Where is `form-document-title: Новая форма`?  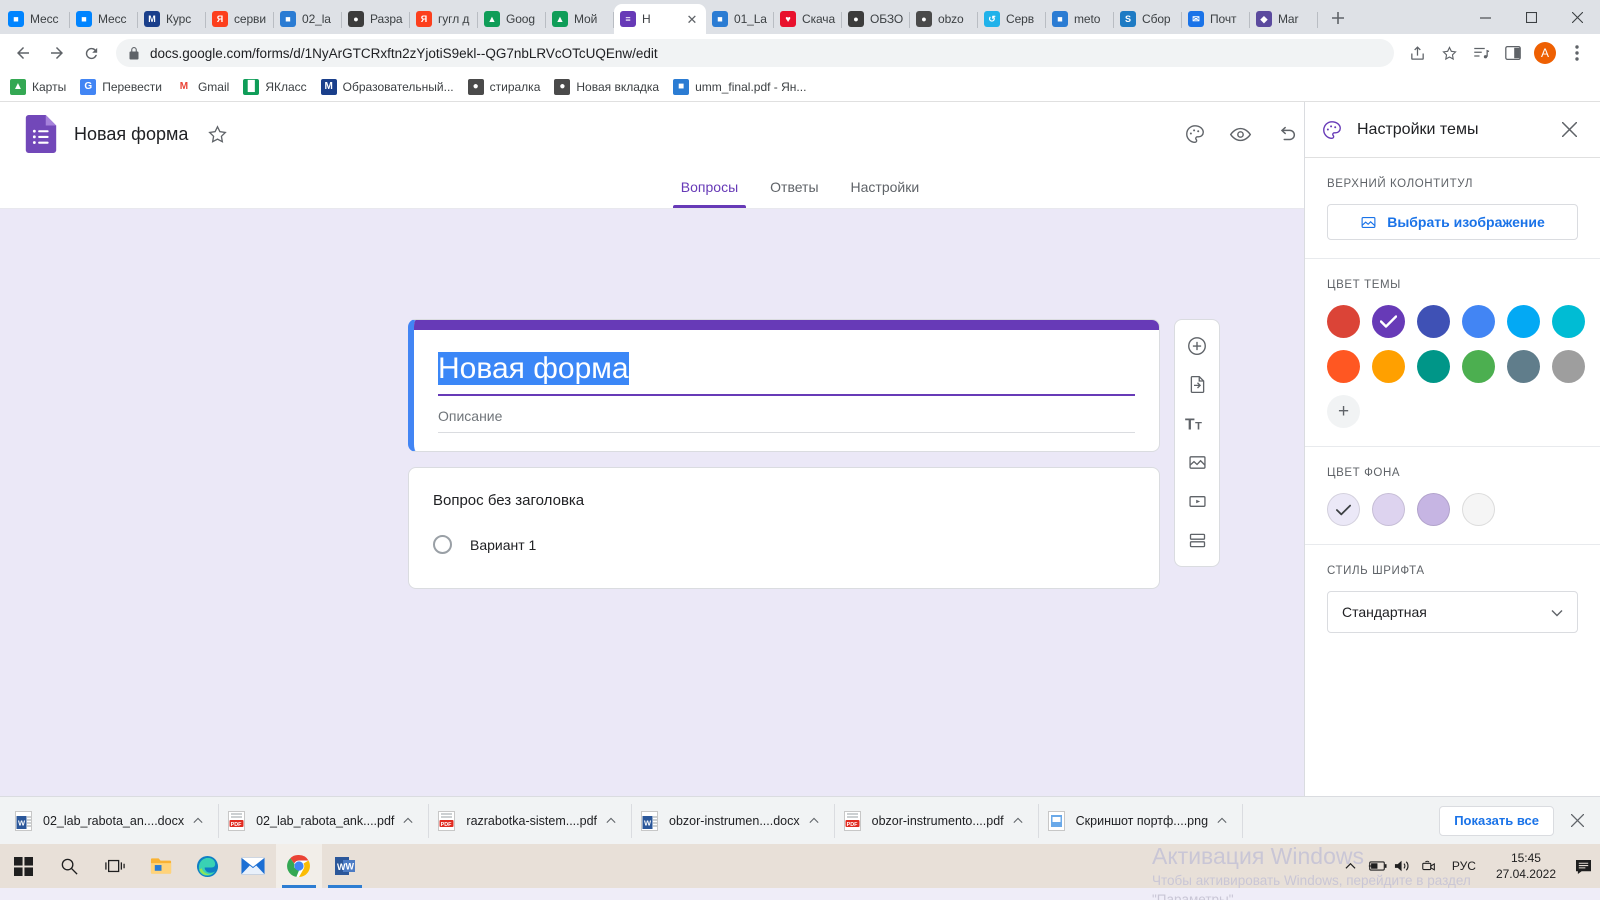
form-document-title: Новая форма is located at coordinates (131, 134).